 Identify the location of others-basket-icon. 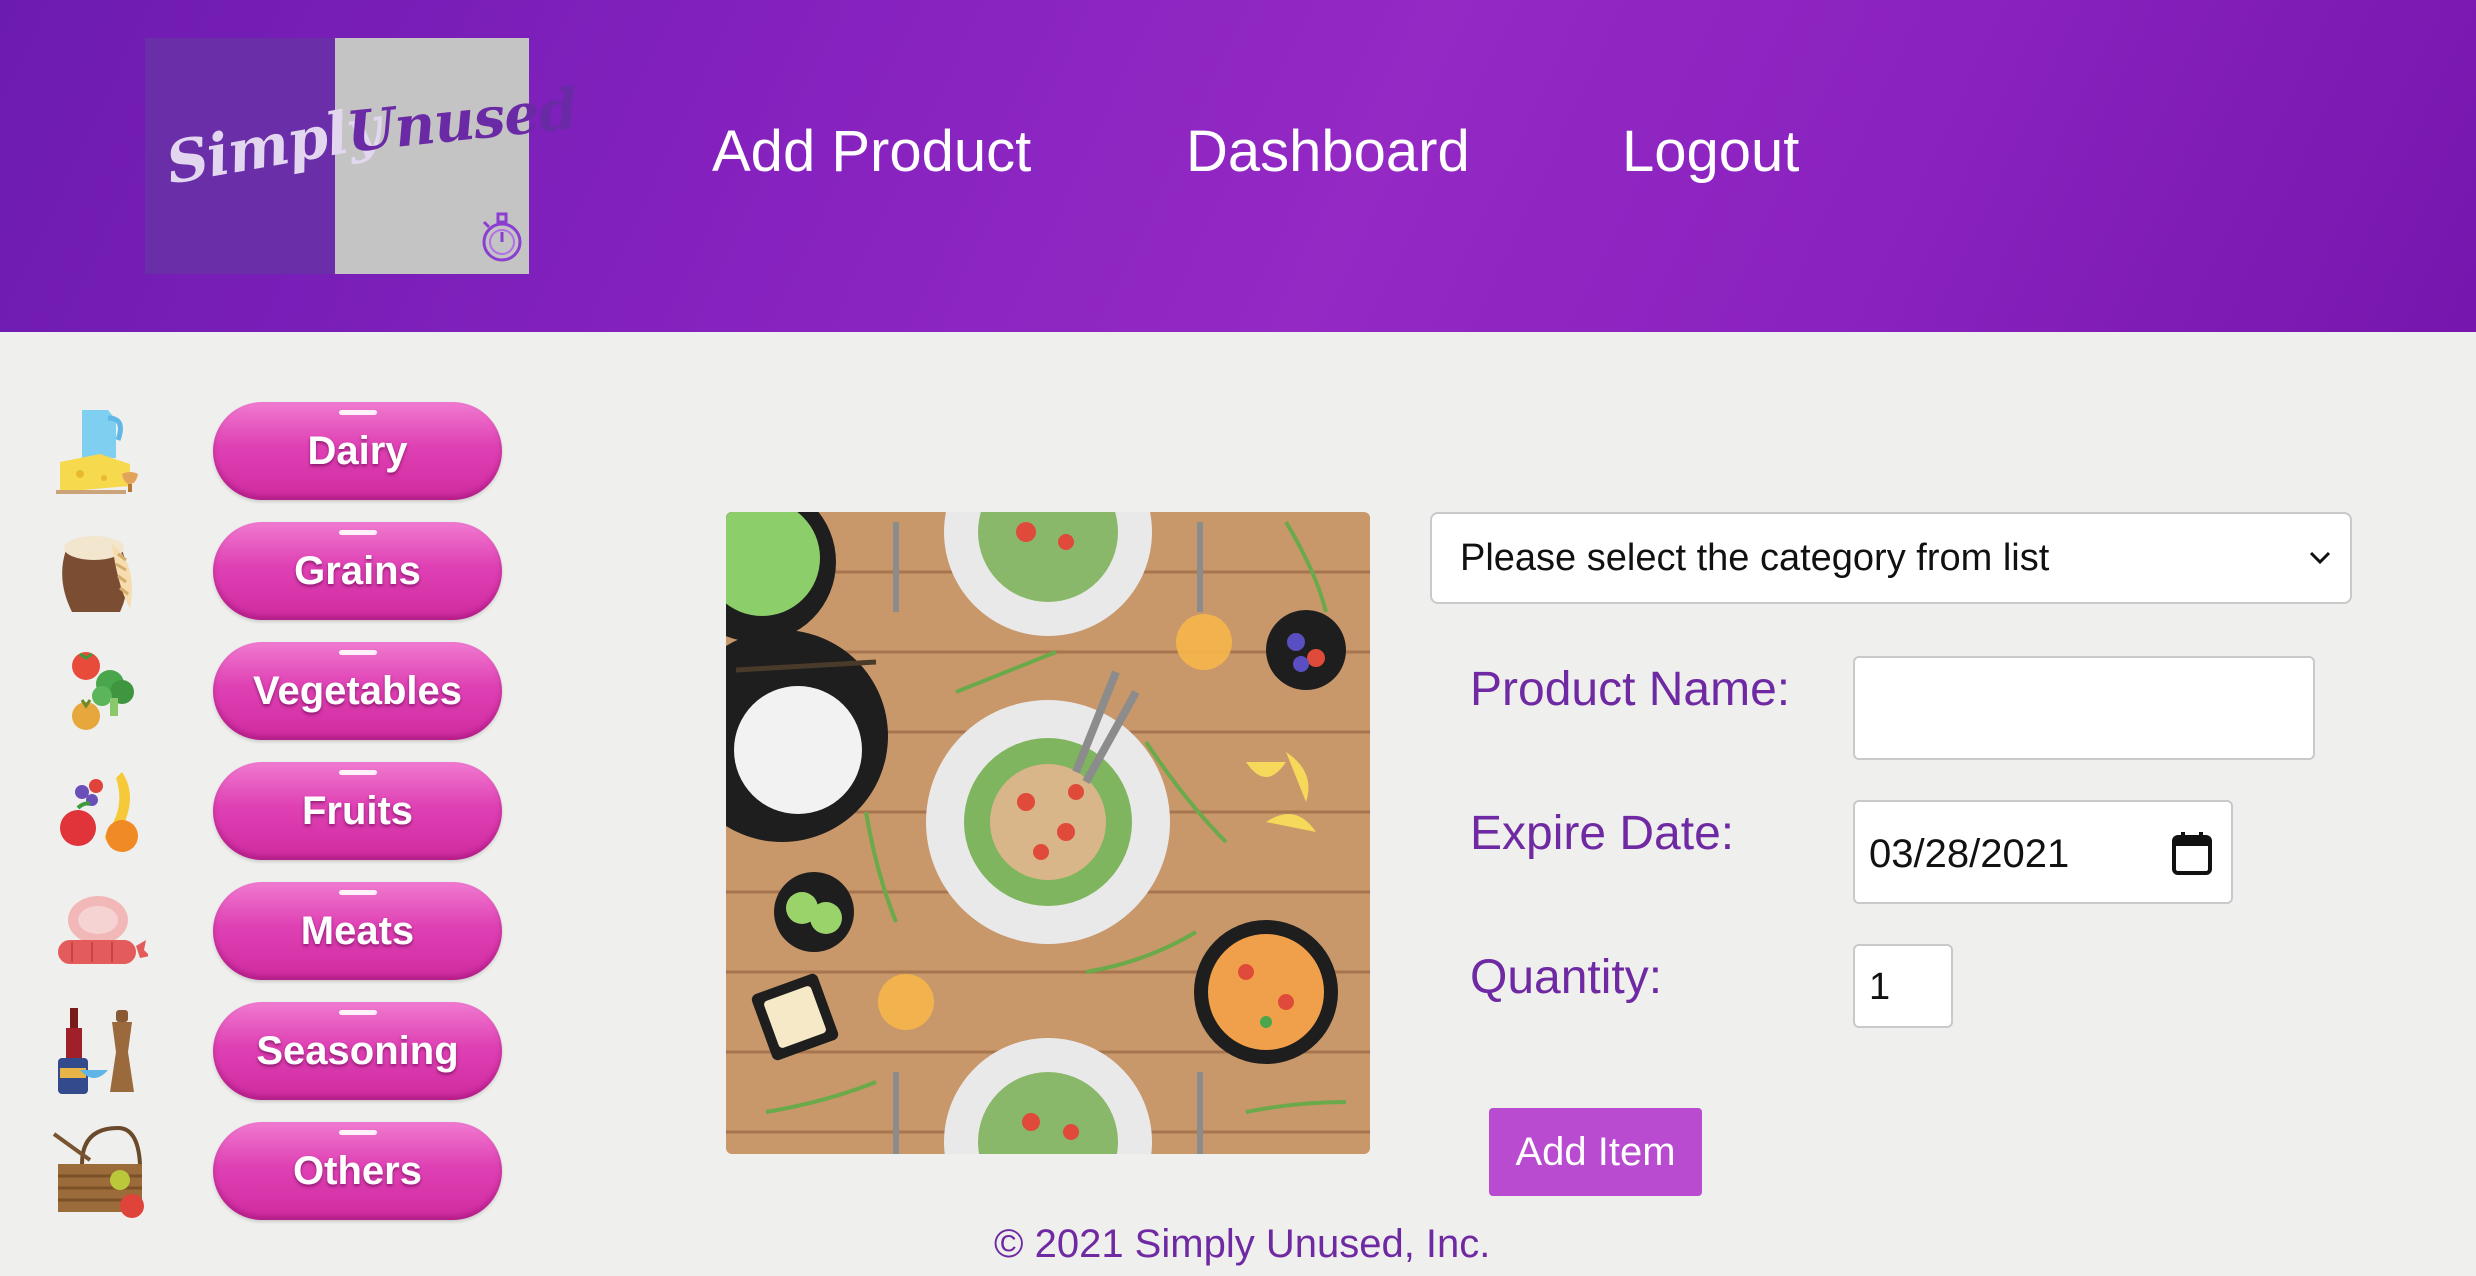
(98, 1171).